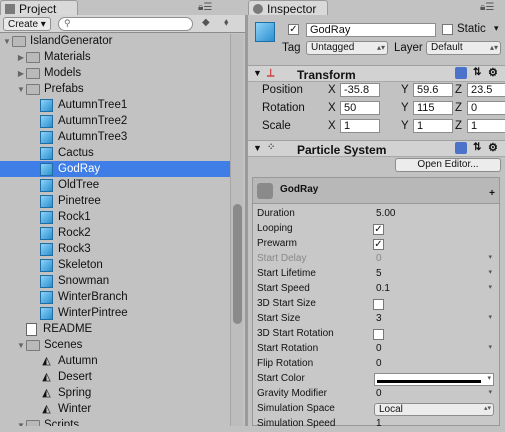 Image resolution: width=505 pixels, height=432 pixels. I want to click on filter-icon: ◆, so click(206, 22).